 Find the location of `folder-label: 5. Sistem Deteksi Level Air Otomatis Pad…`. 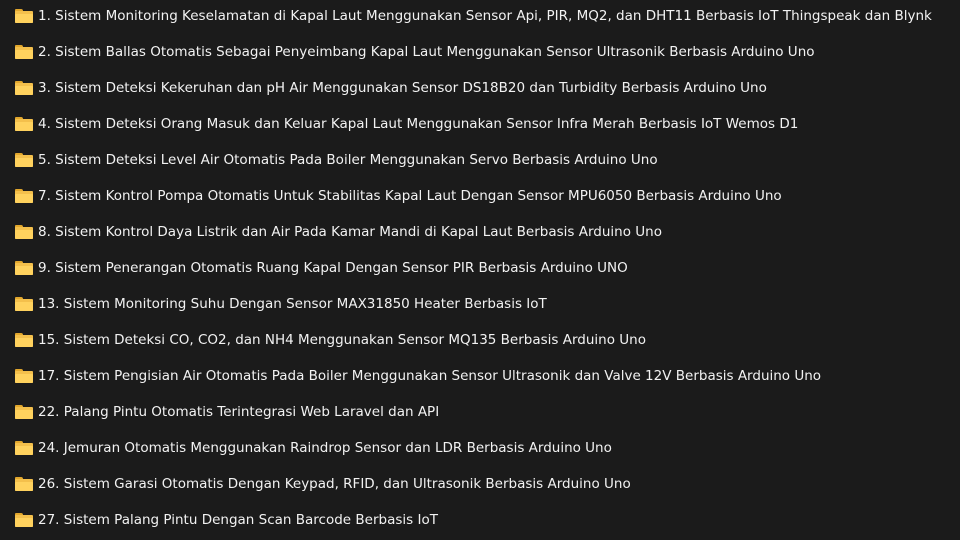

folder-label: 5. Sistem Deteksi Level Air Otomatis Pad… is located at coordinates (348, 160).